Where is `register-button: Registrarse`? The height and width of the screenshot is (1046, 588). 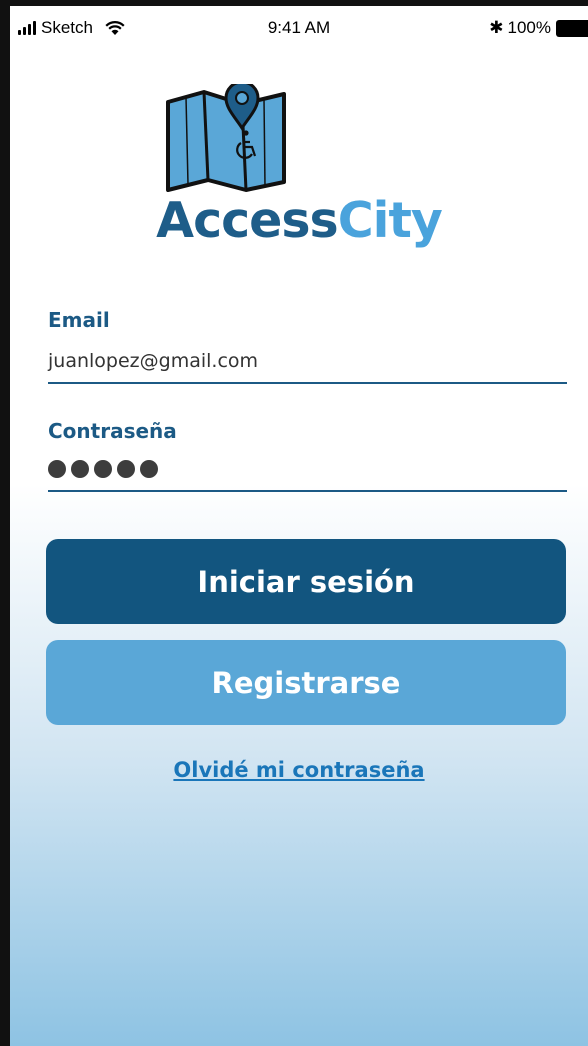 register-button: Registrarse is located at coordinates (306, 682).